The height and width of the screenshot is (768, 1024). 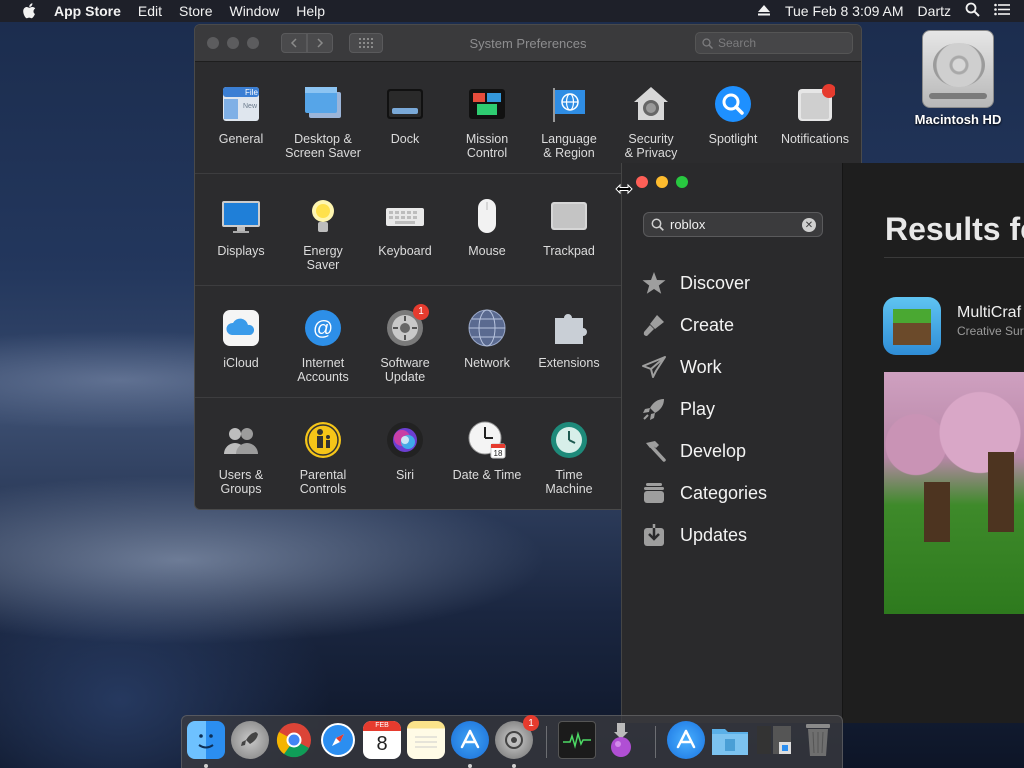 What do you see at coordinates (958, 78) in the screenshot?
I see `macintosh-hd-desktop-icon: Macintosh HD` at bounding box center [958, 78].